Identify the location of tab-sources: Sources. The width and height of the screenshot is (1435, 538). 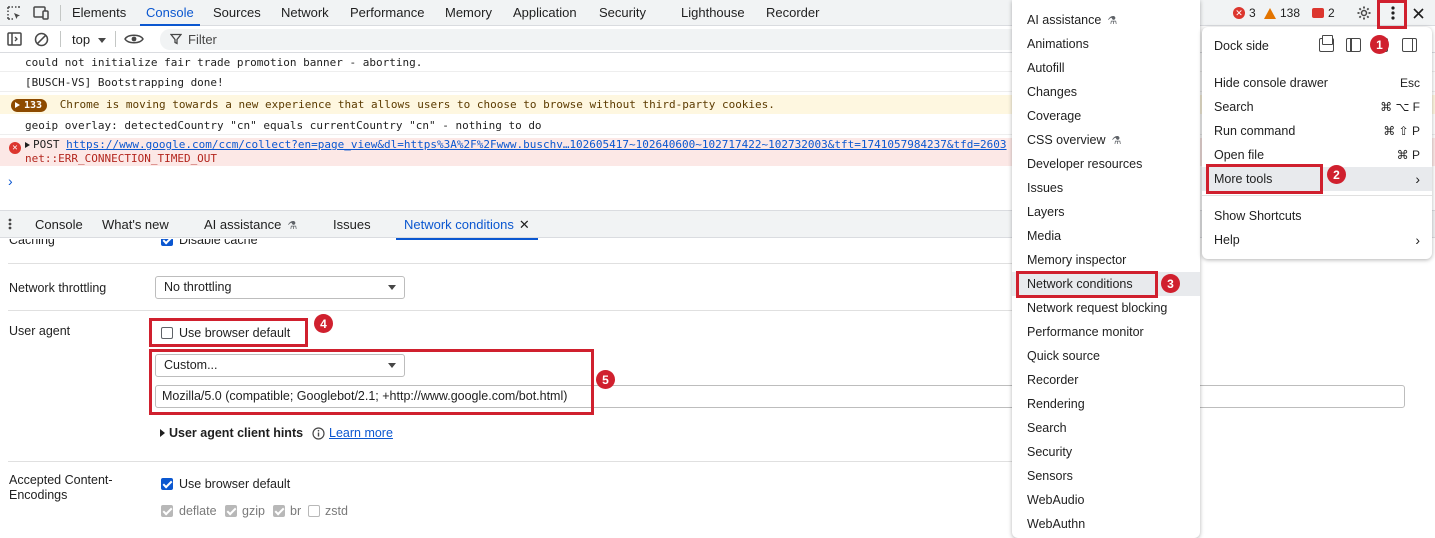
(237, 13).